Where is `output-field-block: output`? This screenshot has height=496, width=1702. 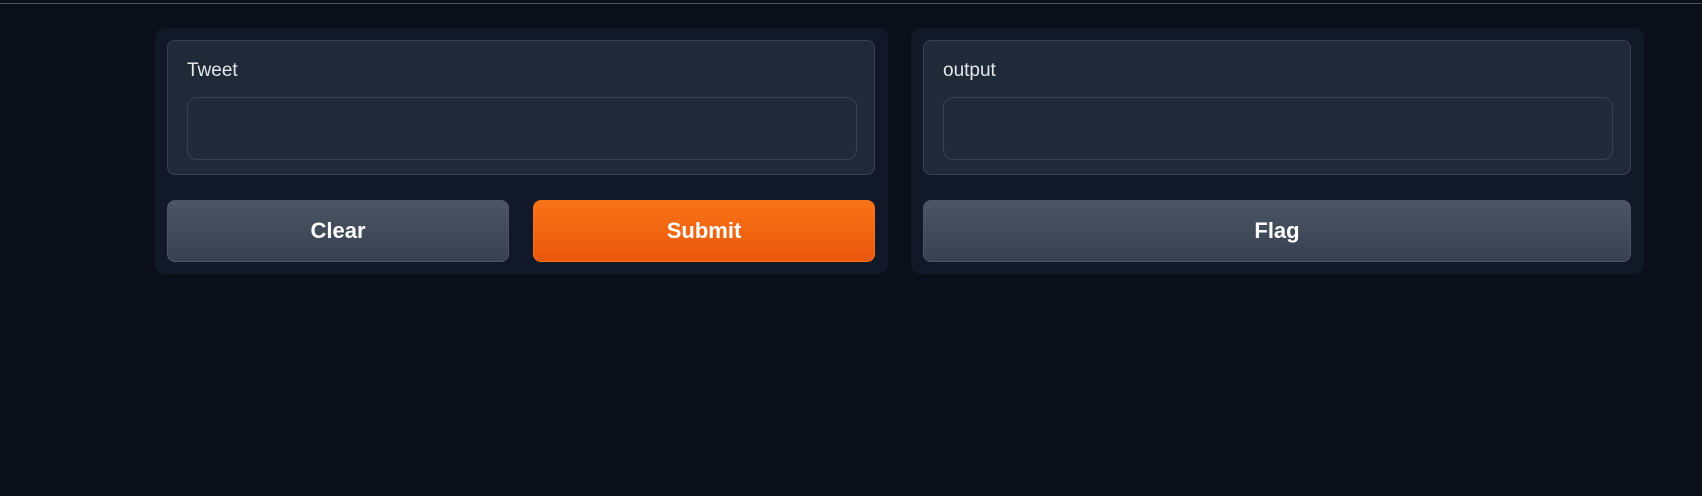 output-field-block: output is located at coordinates (1277, 107).